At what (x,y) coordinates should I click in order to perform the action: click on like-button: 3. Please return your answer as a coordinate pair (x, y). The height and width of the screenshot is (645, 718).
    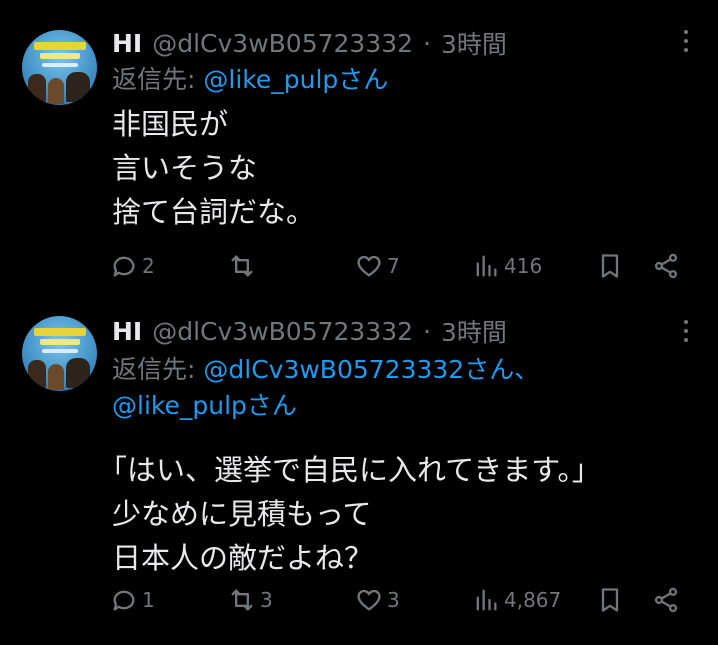
    Looking at the image, I should click on (377, 600).